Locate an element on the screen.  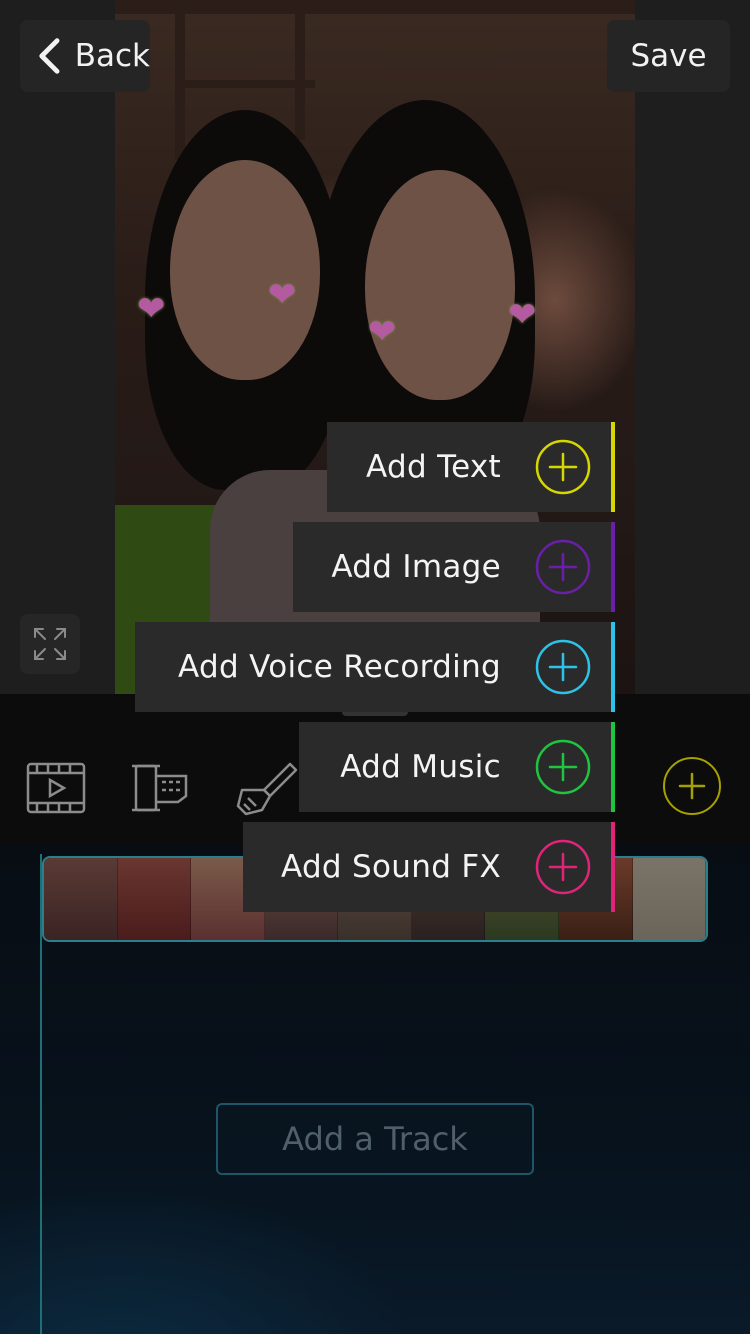
menu-add-image: Add Image is located at coordinates (454, 567).